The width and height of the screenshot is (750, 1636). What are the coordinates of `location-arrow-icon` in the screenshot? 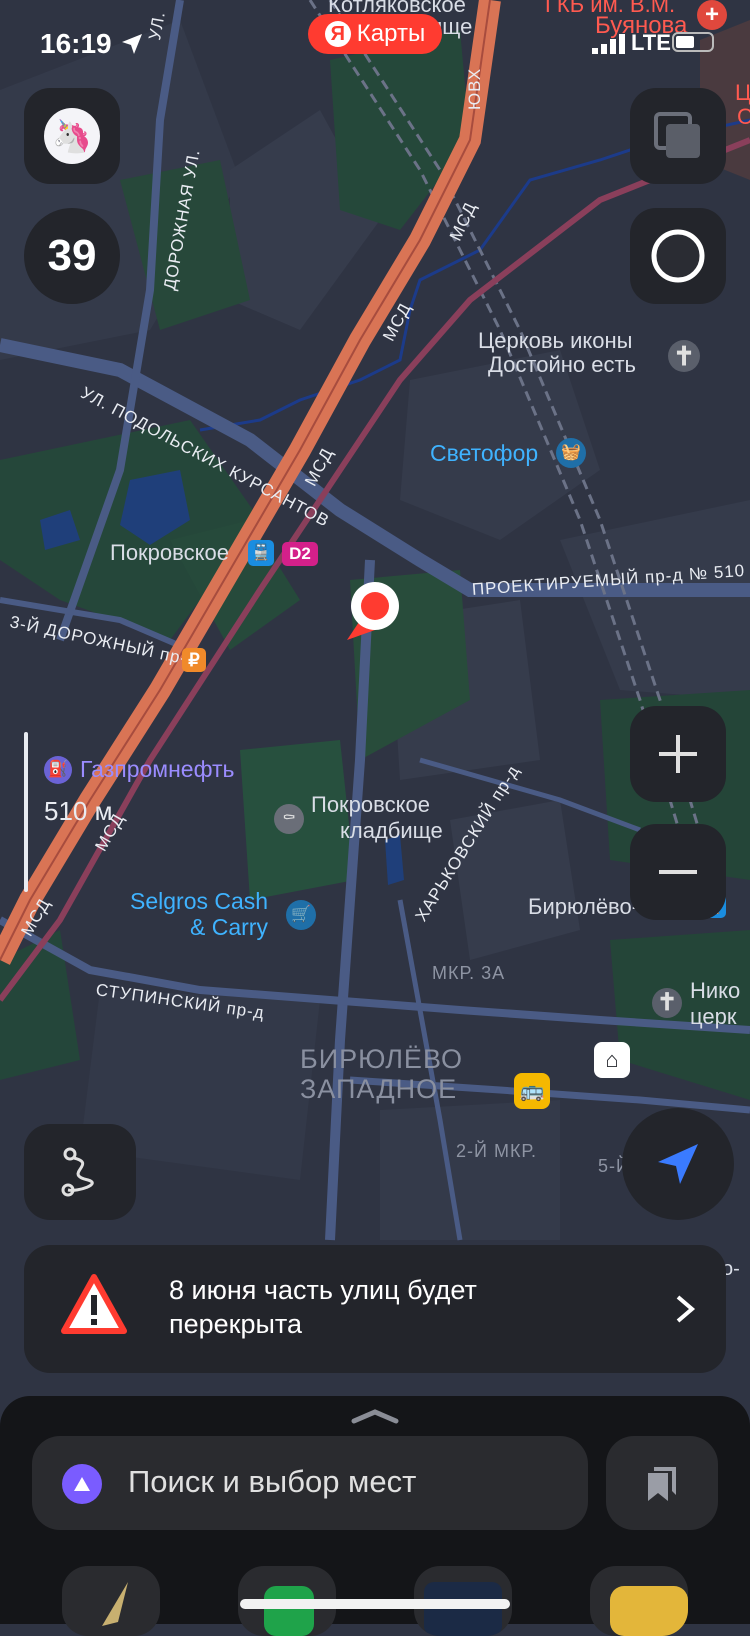 It's located at (132, 44).